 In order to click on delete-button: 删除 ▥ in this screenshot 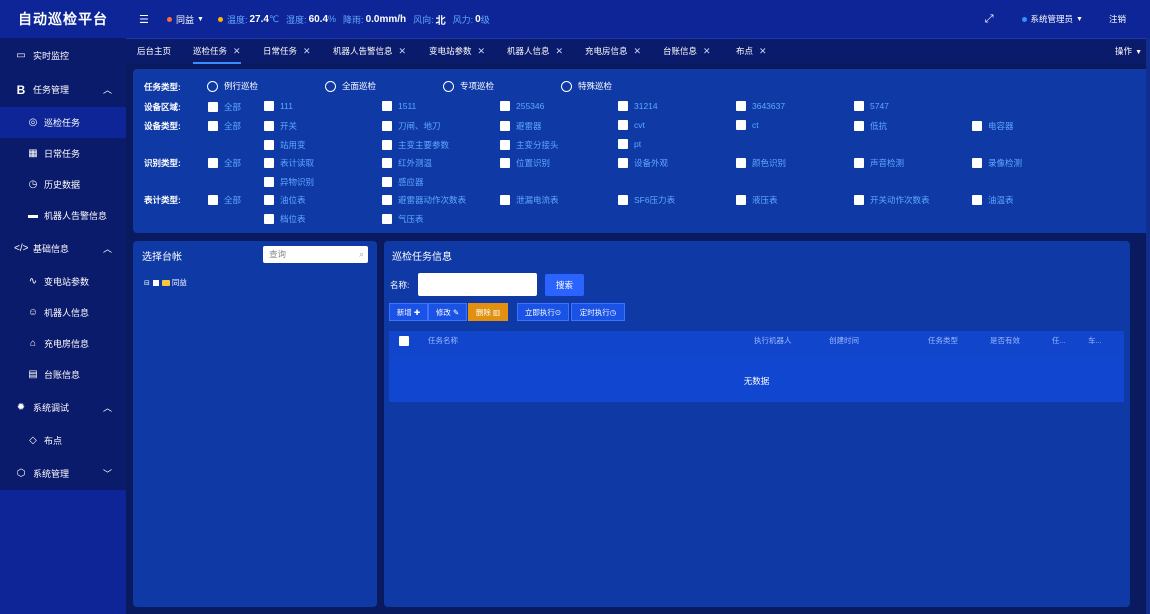, I will do `click(488, 312)`.